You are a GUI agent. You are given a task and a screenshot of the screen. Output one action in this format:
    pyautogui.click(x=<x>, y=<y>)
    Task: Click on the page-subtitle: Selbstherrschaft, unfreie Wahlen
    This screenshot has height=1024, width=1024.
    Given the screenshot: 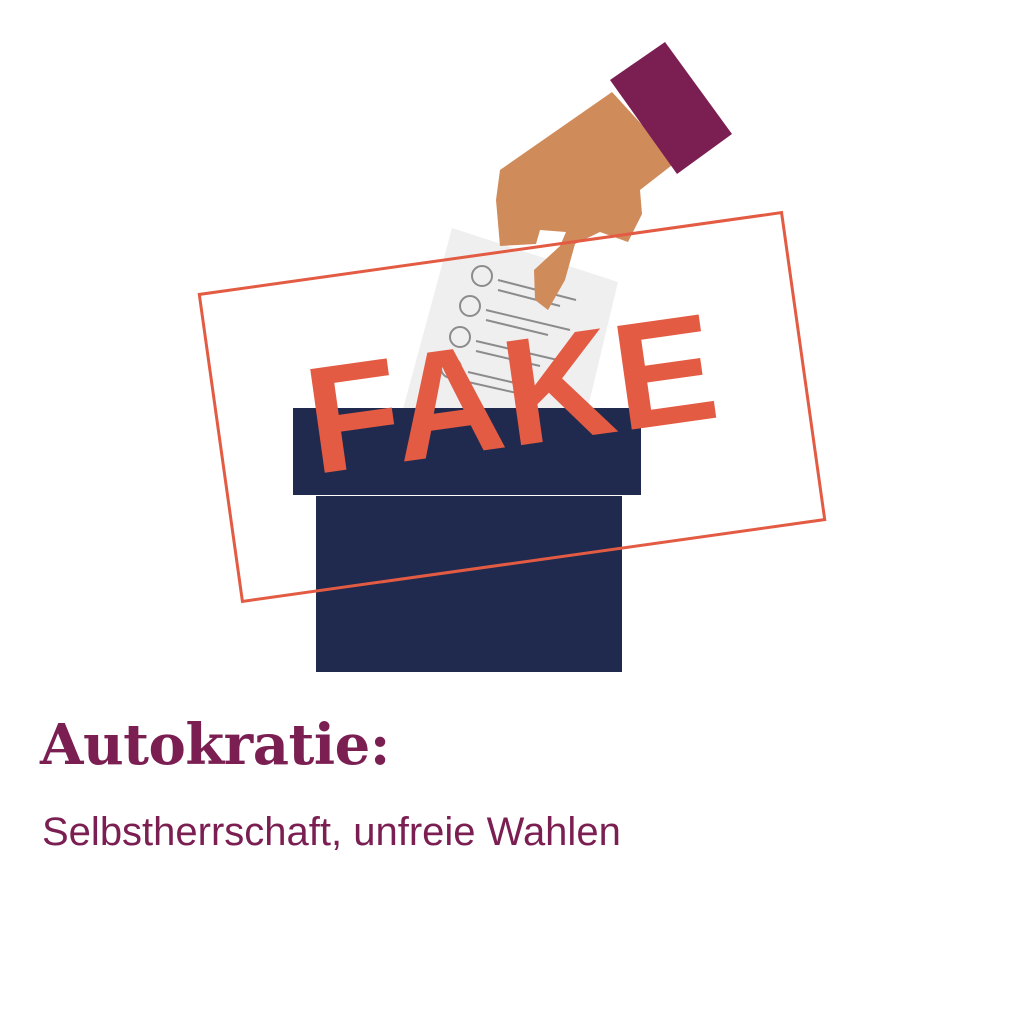 What is the action you would take?
    pyautogui.click(x=331, y=832)
    